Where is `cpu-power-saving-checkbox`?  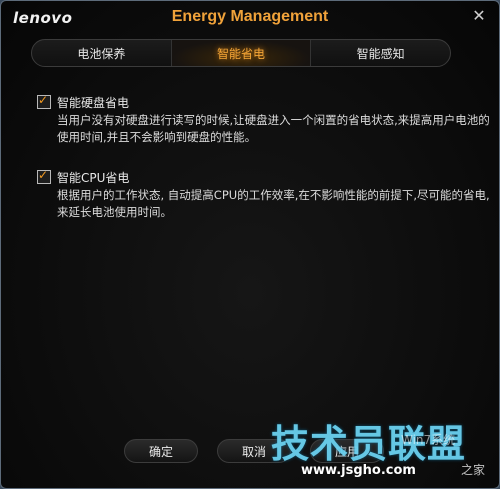 cpu-power-saving-checkbox is located at coordinates (44, 176).